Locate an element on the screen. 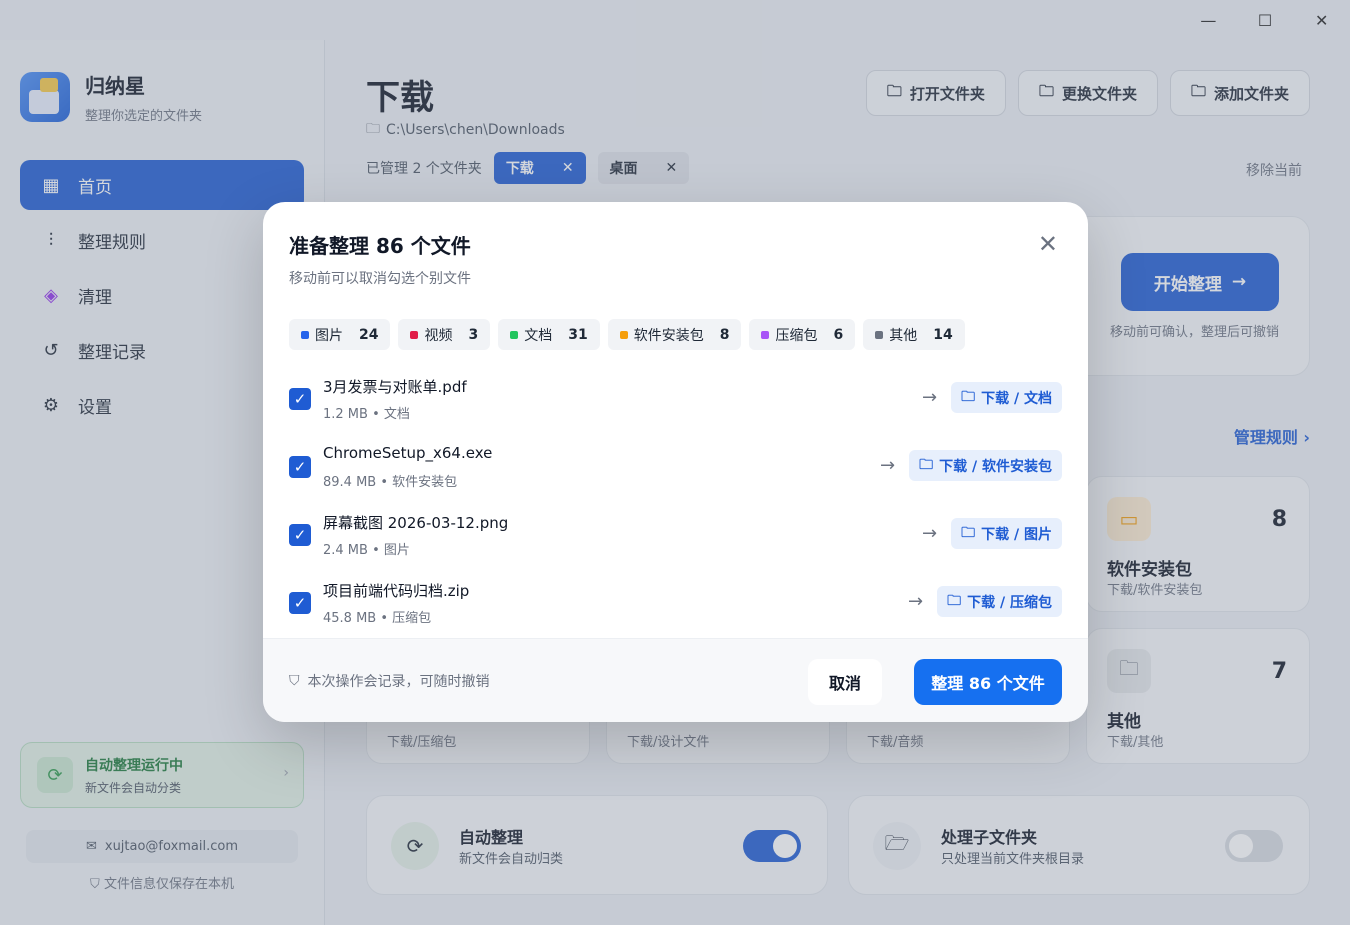  tag-count: 24 is located at coordinates (369, 334).